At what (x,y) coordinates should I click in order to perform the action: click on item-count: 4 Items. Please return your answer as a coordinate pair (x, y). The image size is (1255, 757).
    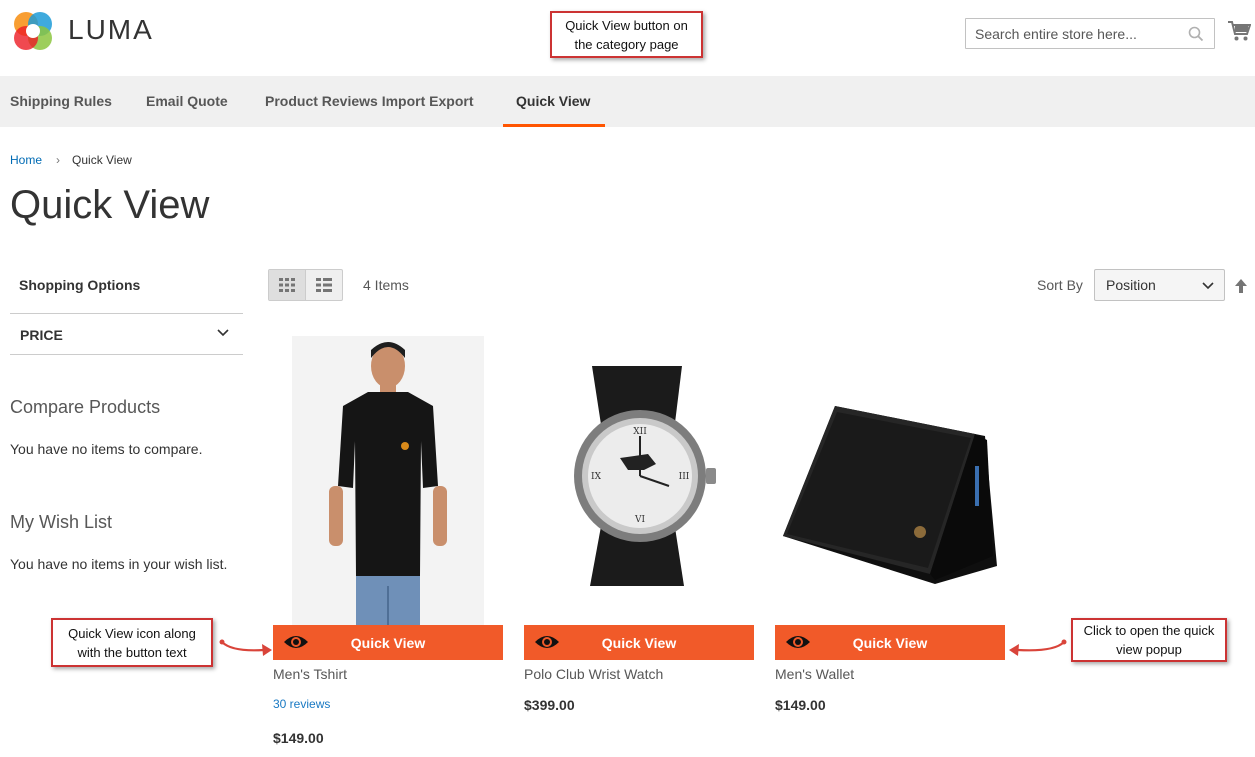
    Looking at the image, I should click on (386, 285).